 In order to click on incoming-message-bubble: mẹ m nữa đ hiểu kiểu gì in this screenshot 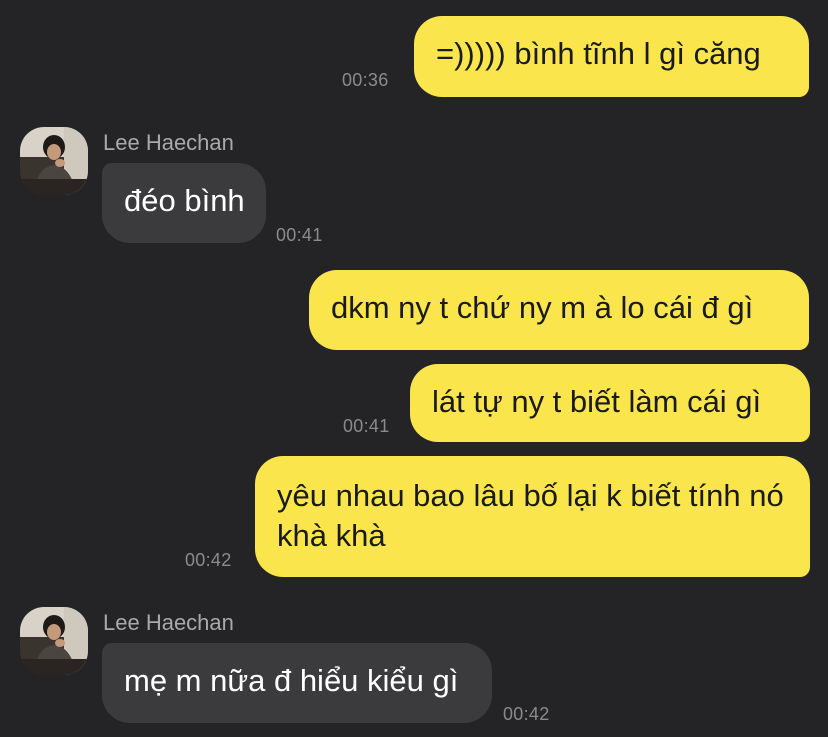, I will do `click(297, 683)`.